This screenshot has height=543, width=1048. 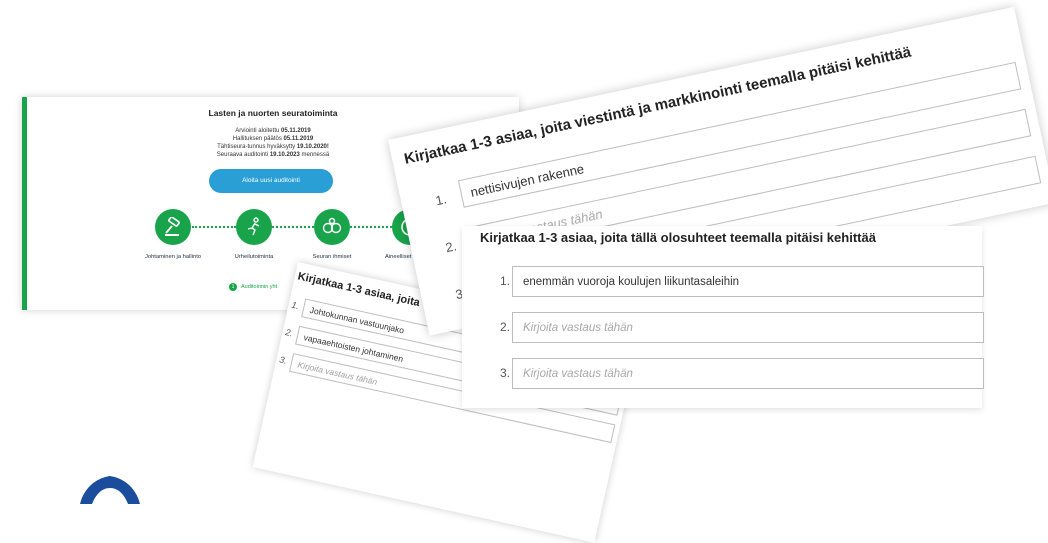 I want to click on step-people, so click(x=332, y=227).